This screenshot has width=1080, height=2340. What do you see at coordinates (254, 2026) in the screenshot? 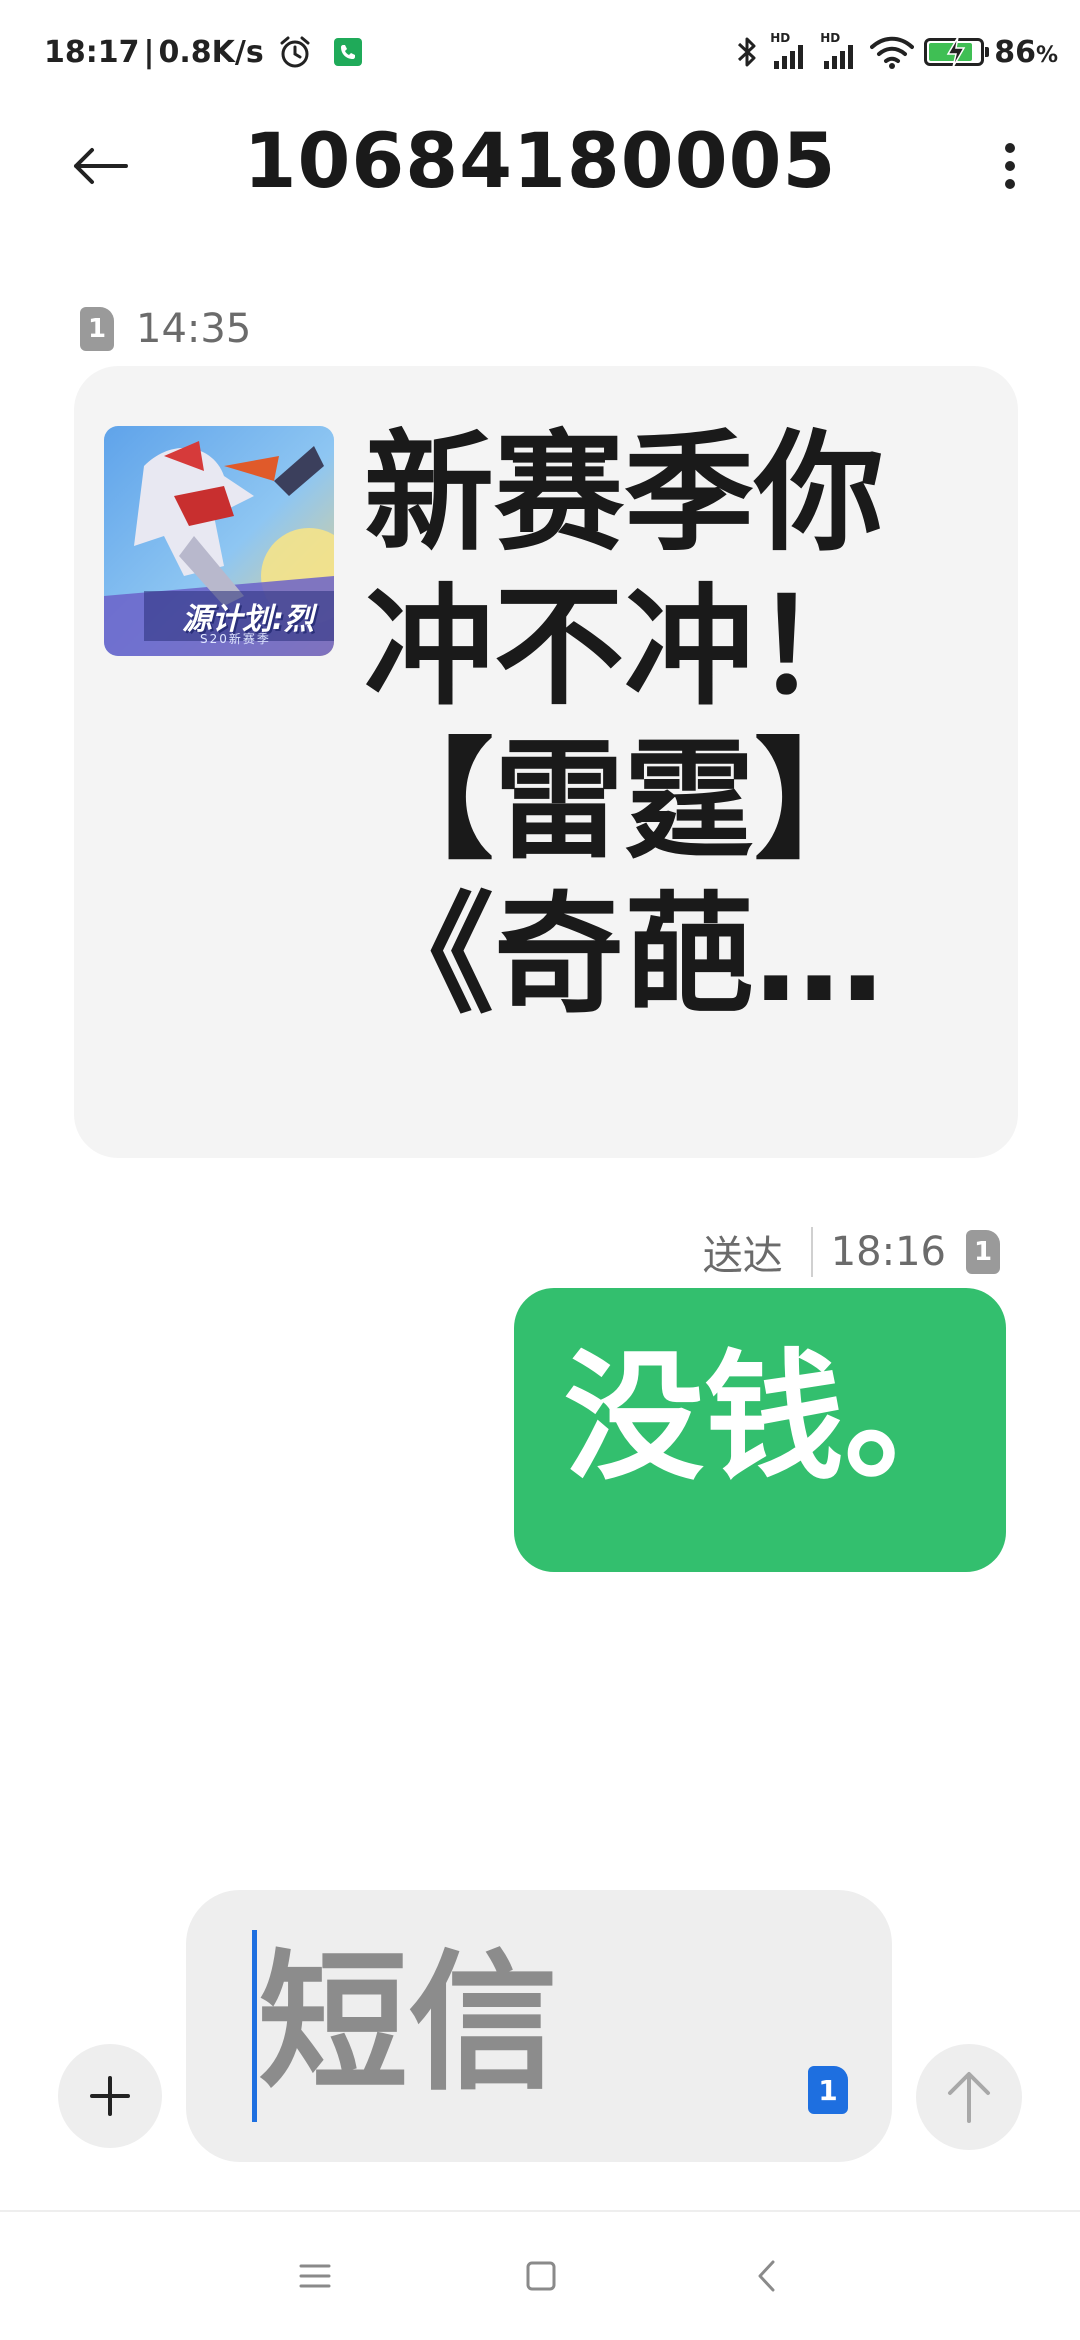
I see `text-cursor` at bounding box center [254, 2026].